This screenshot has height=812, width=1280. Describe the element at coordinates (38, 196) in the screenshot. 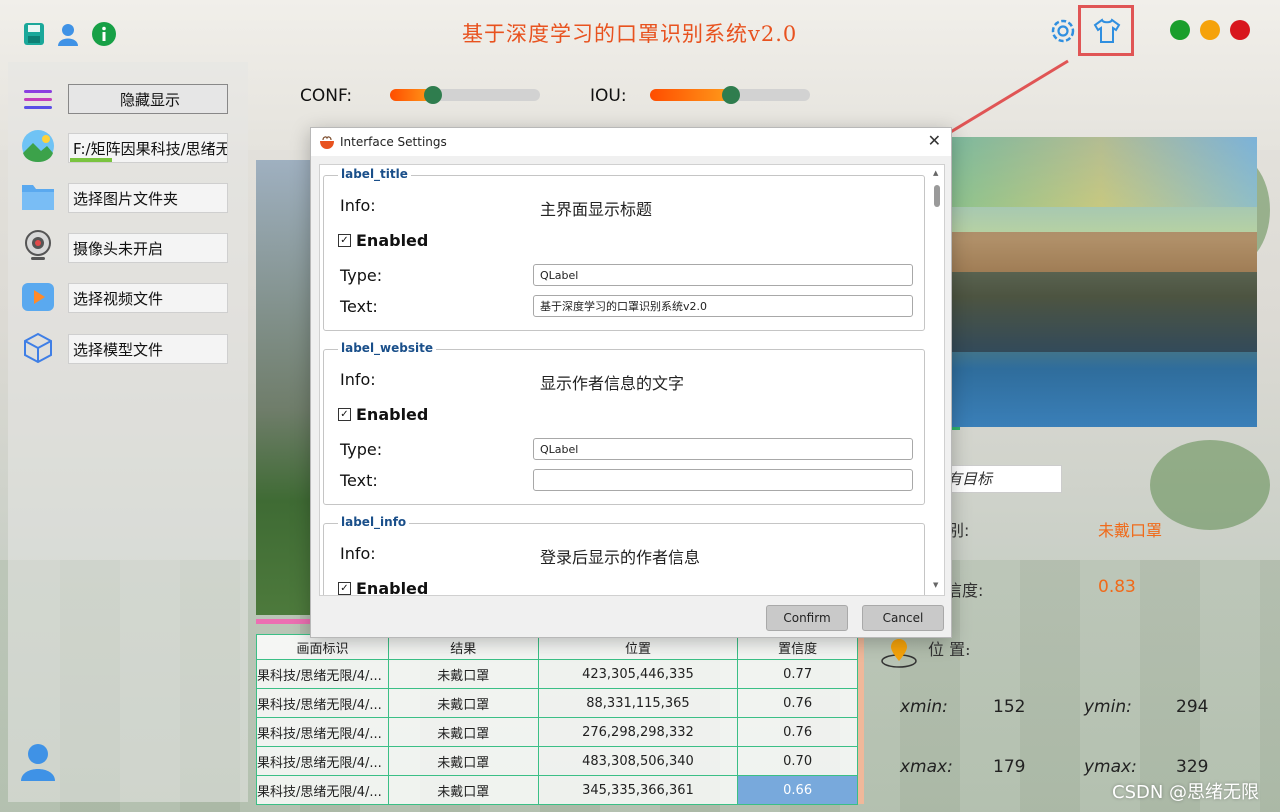

I see `folder-icon` at that location.